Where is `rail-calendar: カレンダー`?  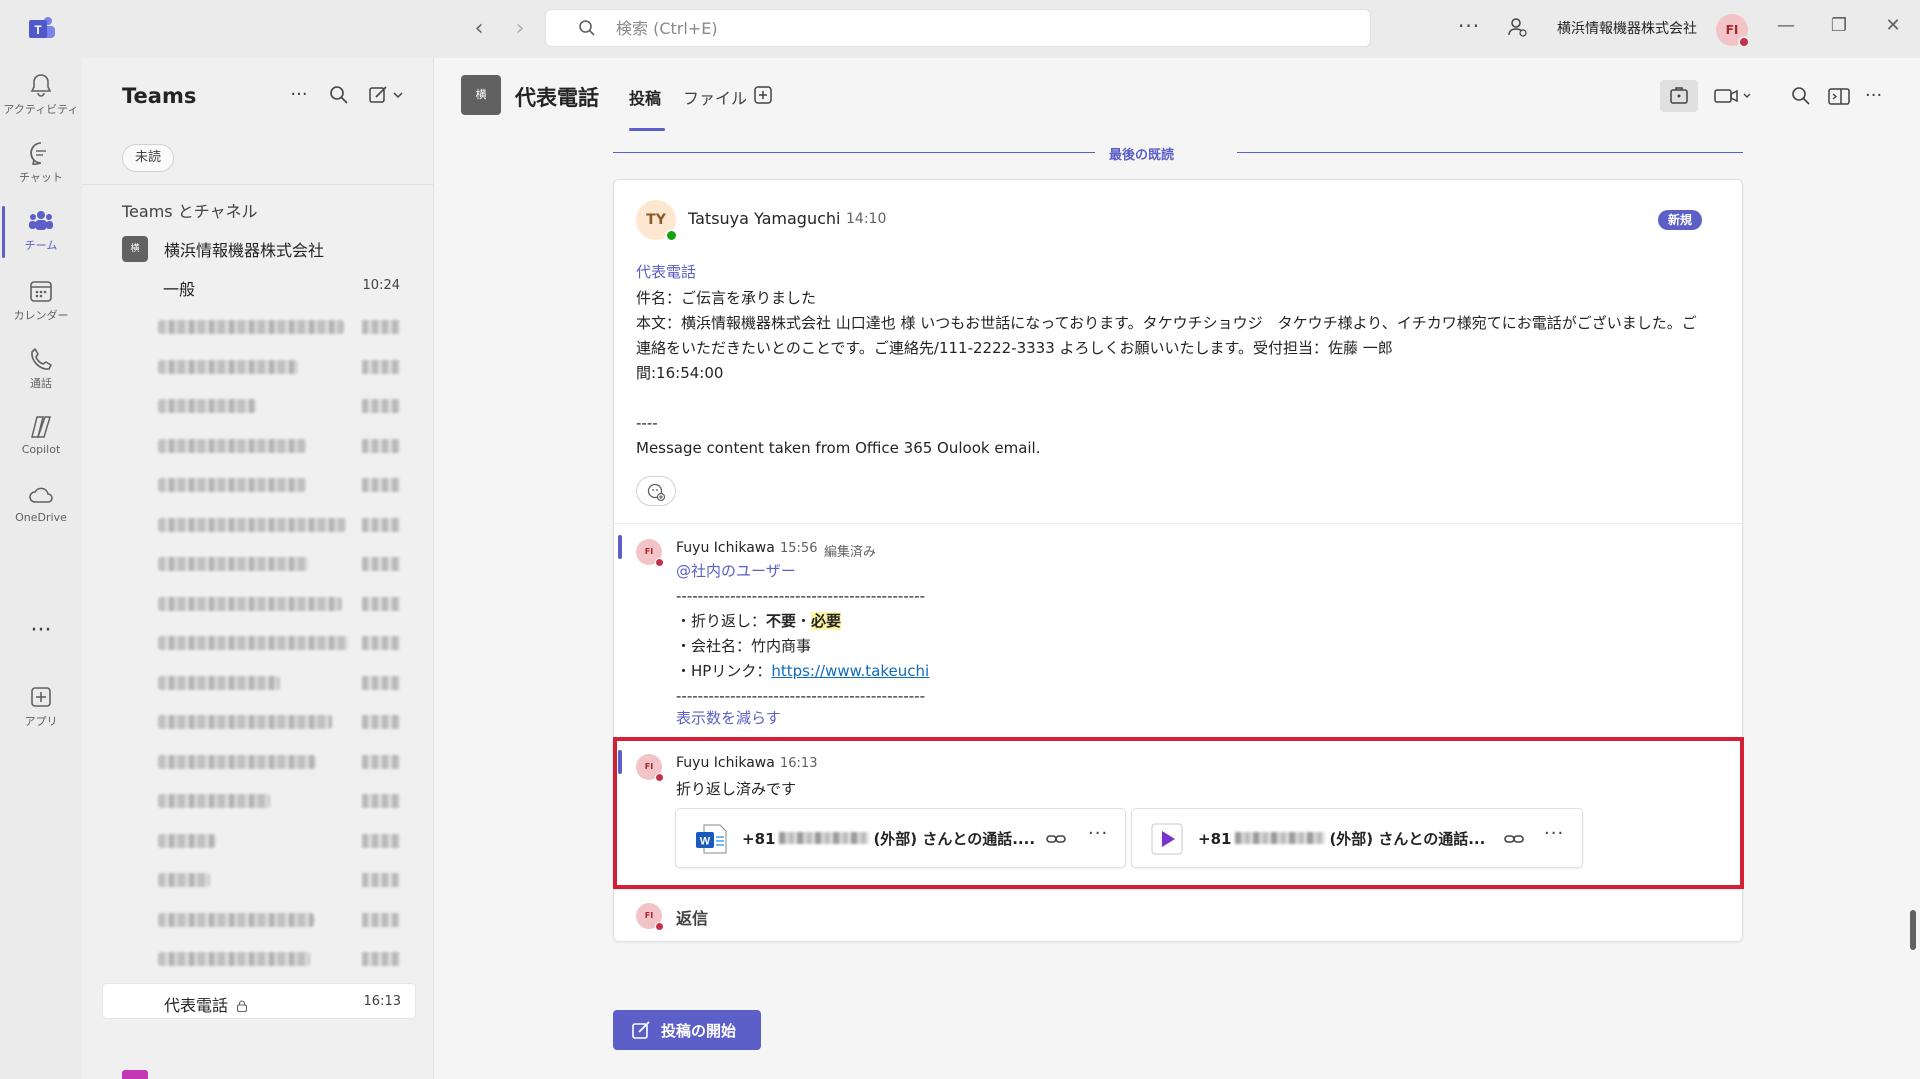
rail-calendar: カレンダー is located at coordinates (41, 303).